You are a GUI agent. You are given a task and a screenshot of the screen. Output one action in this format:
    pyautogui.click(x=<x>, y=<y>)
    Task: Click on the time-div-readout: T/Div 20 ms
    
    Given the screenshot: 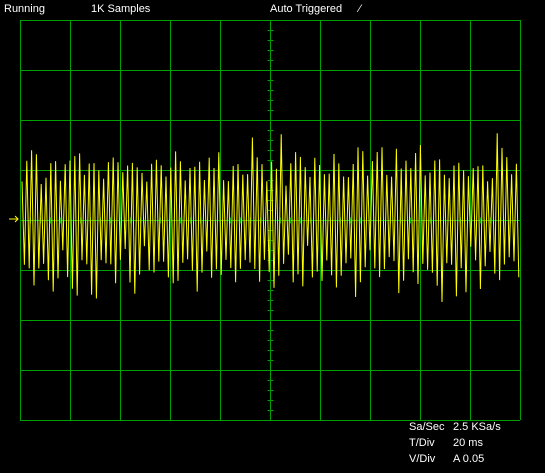 What is the action you would take?
    pyautogui.click(x=446, y=443)
    